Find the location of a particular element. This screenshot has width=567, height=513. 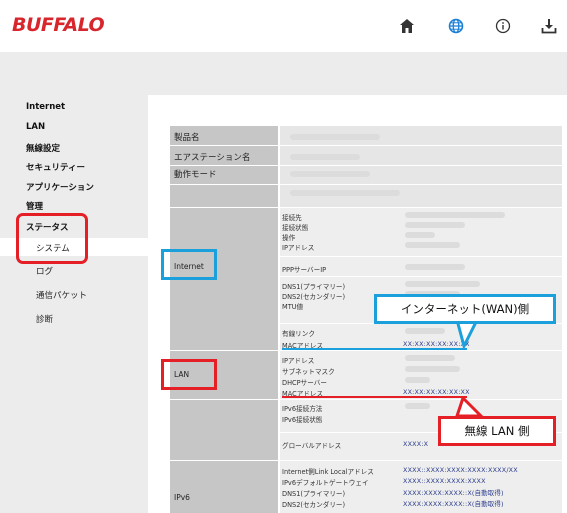

field-mtu: MTU値 is located at coordinates (293, 307).